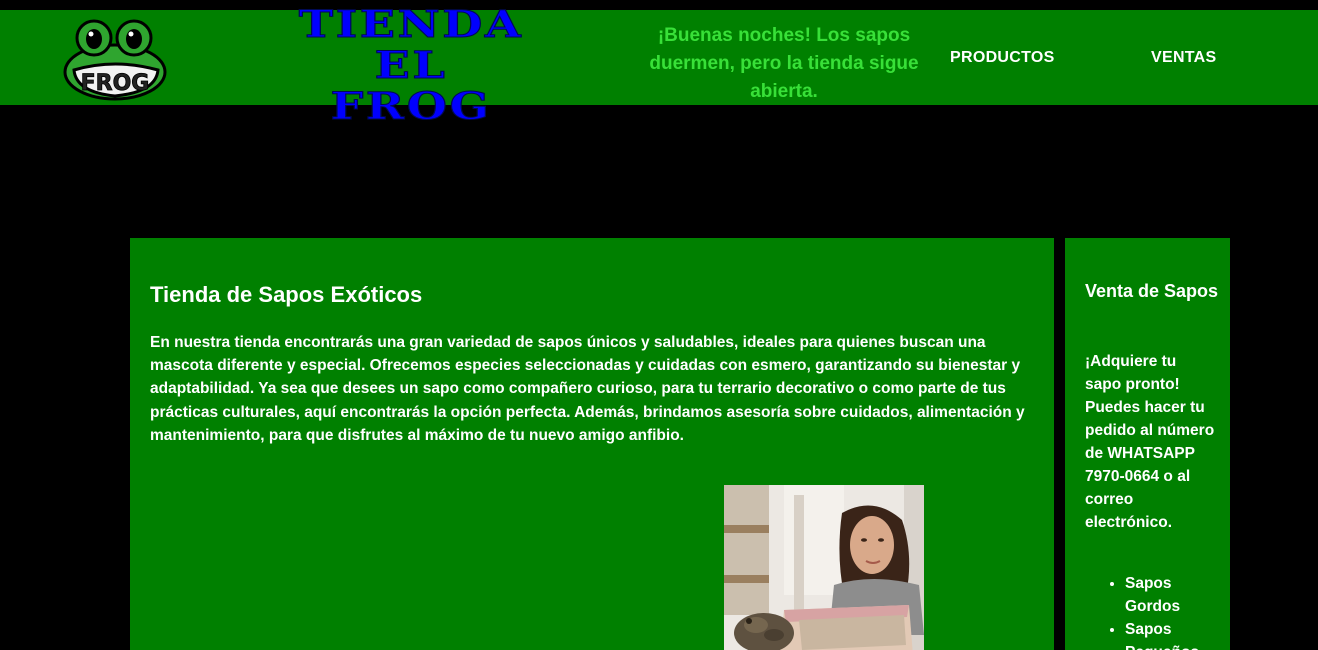 This screenshot has width=1318, height=650. What do you see at coordinates (1002, 58) in the screenshot?
I see `nav-link-productos: PRODUCTOS` at bounding box center [1002, 58].